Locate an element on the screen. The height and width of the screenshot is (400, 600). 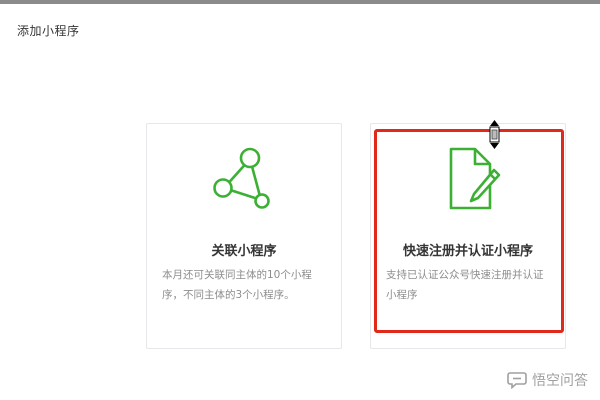
chat-bubble-icon is located at coordinates (517, 380).